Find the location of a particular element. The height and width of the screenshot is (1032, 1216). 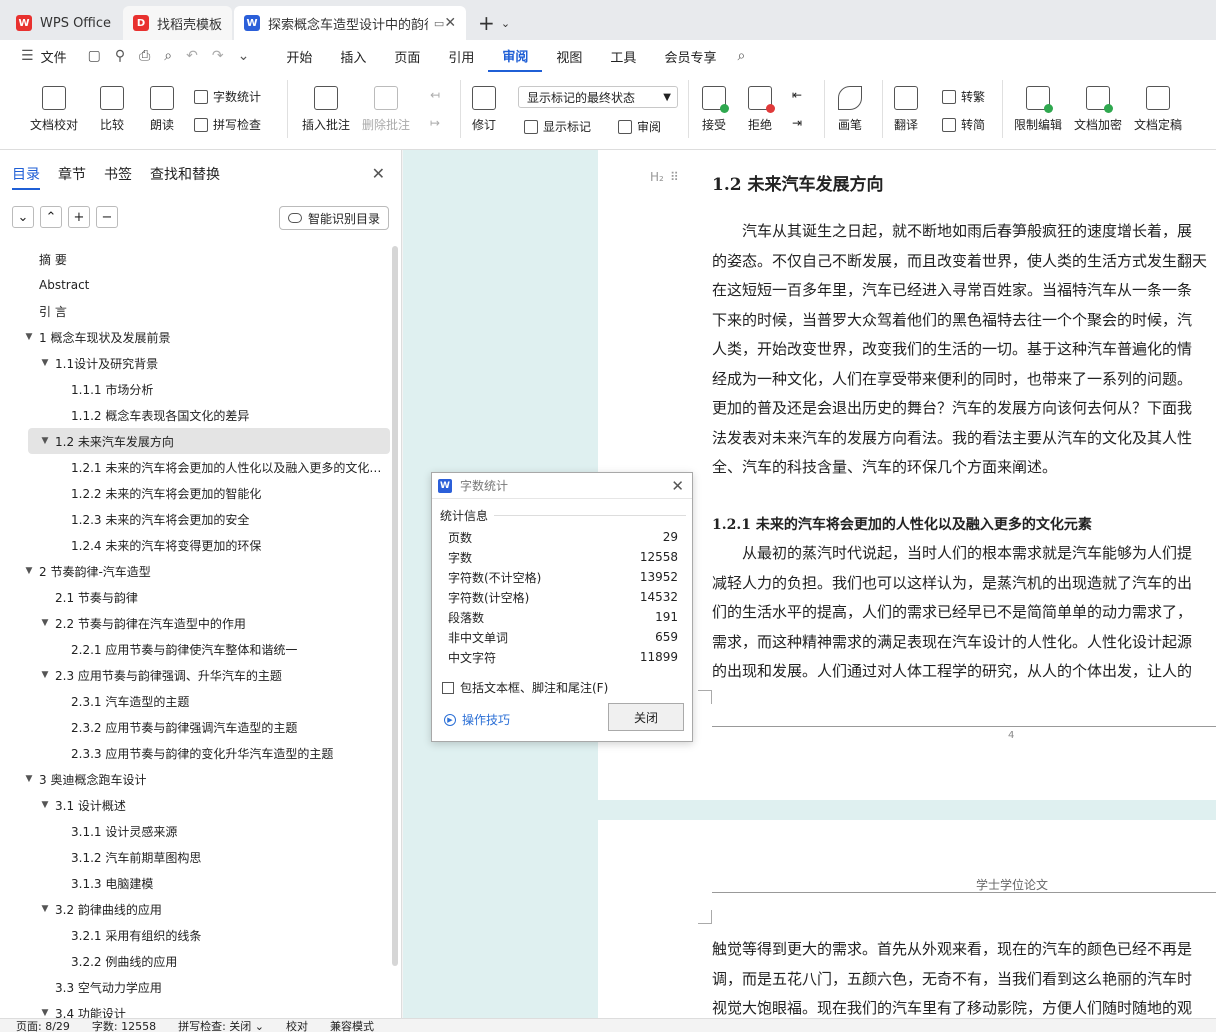

toc-item: ▼ 2 节奏韵律-汽车造型 is located at coordinates (196, 571).